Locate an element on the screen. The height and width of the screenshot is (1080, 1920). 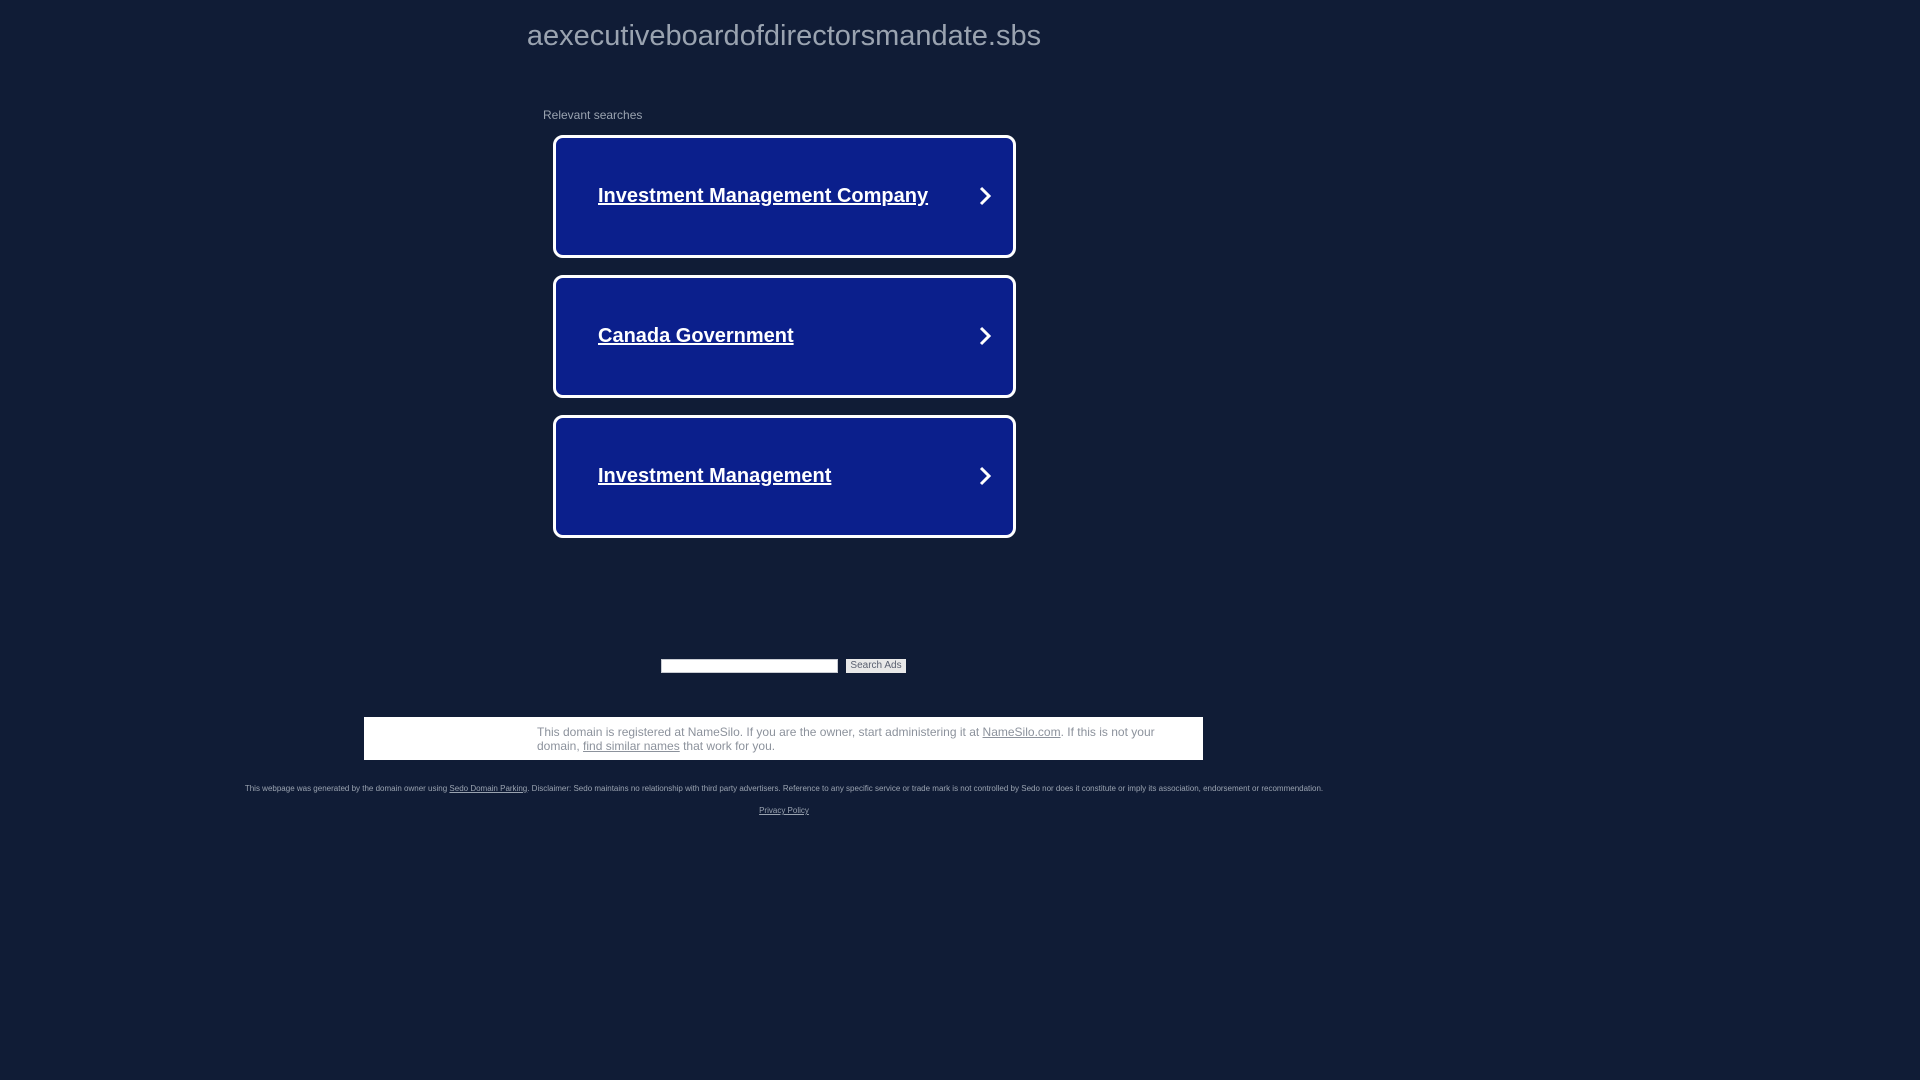
search-input is located at coordinates (749, 666).